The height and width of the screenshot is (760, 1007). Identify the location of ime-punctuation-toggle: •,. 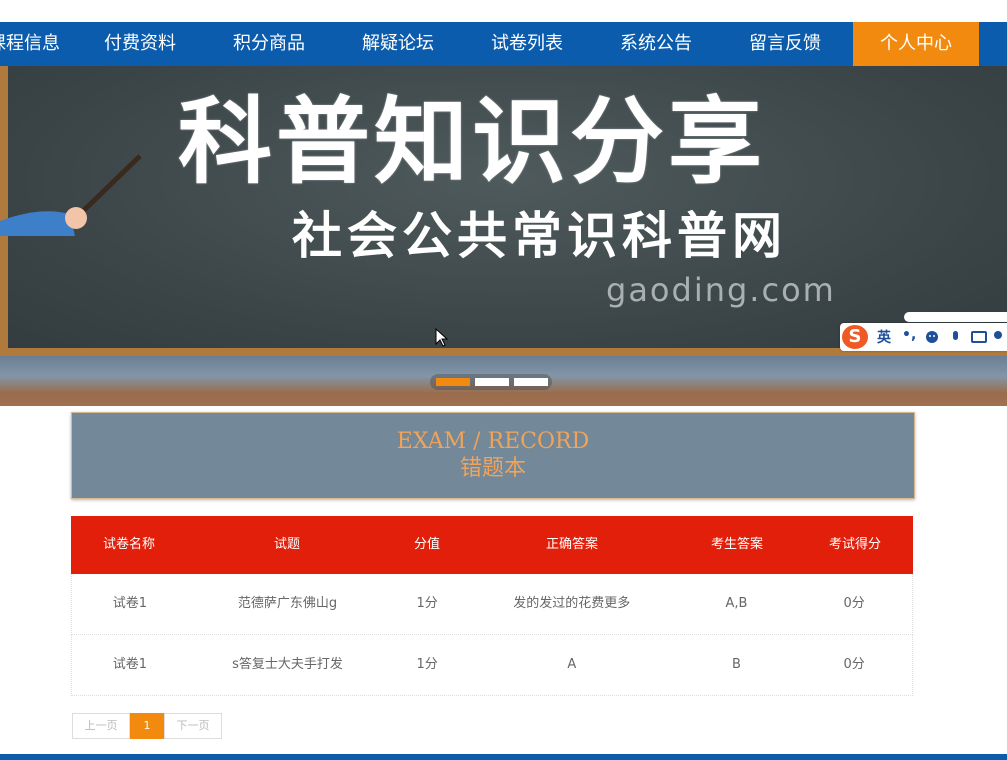
(909, 335).